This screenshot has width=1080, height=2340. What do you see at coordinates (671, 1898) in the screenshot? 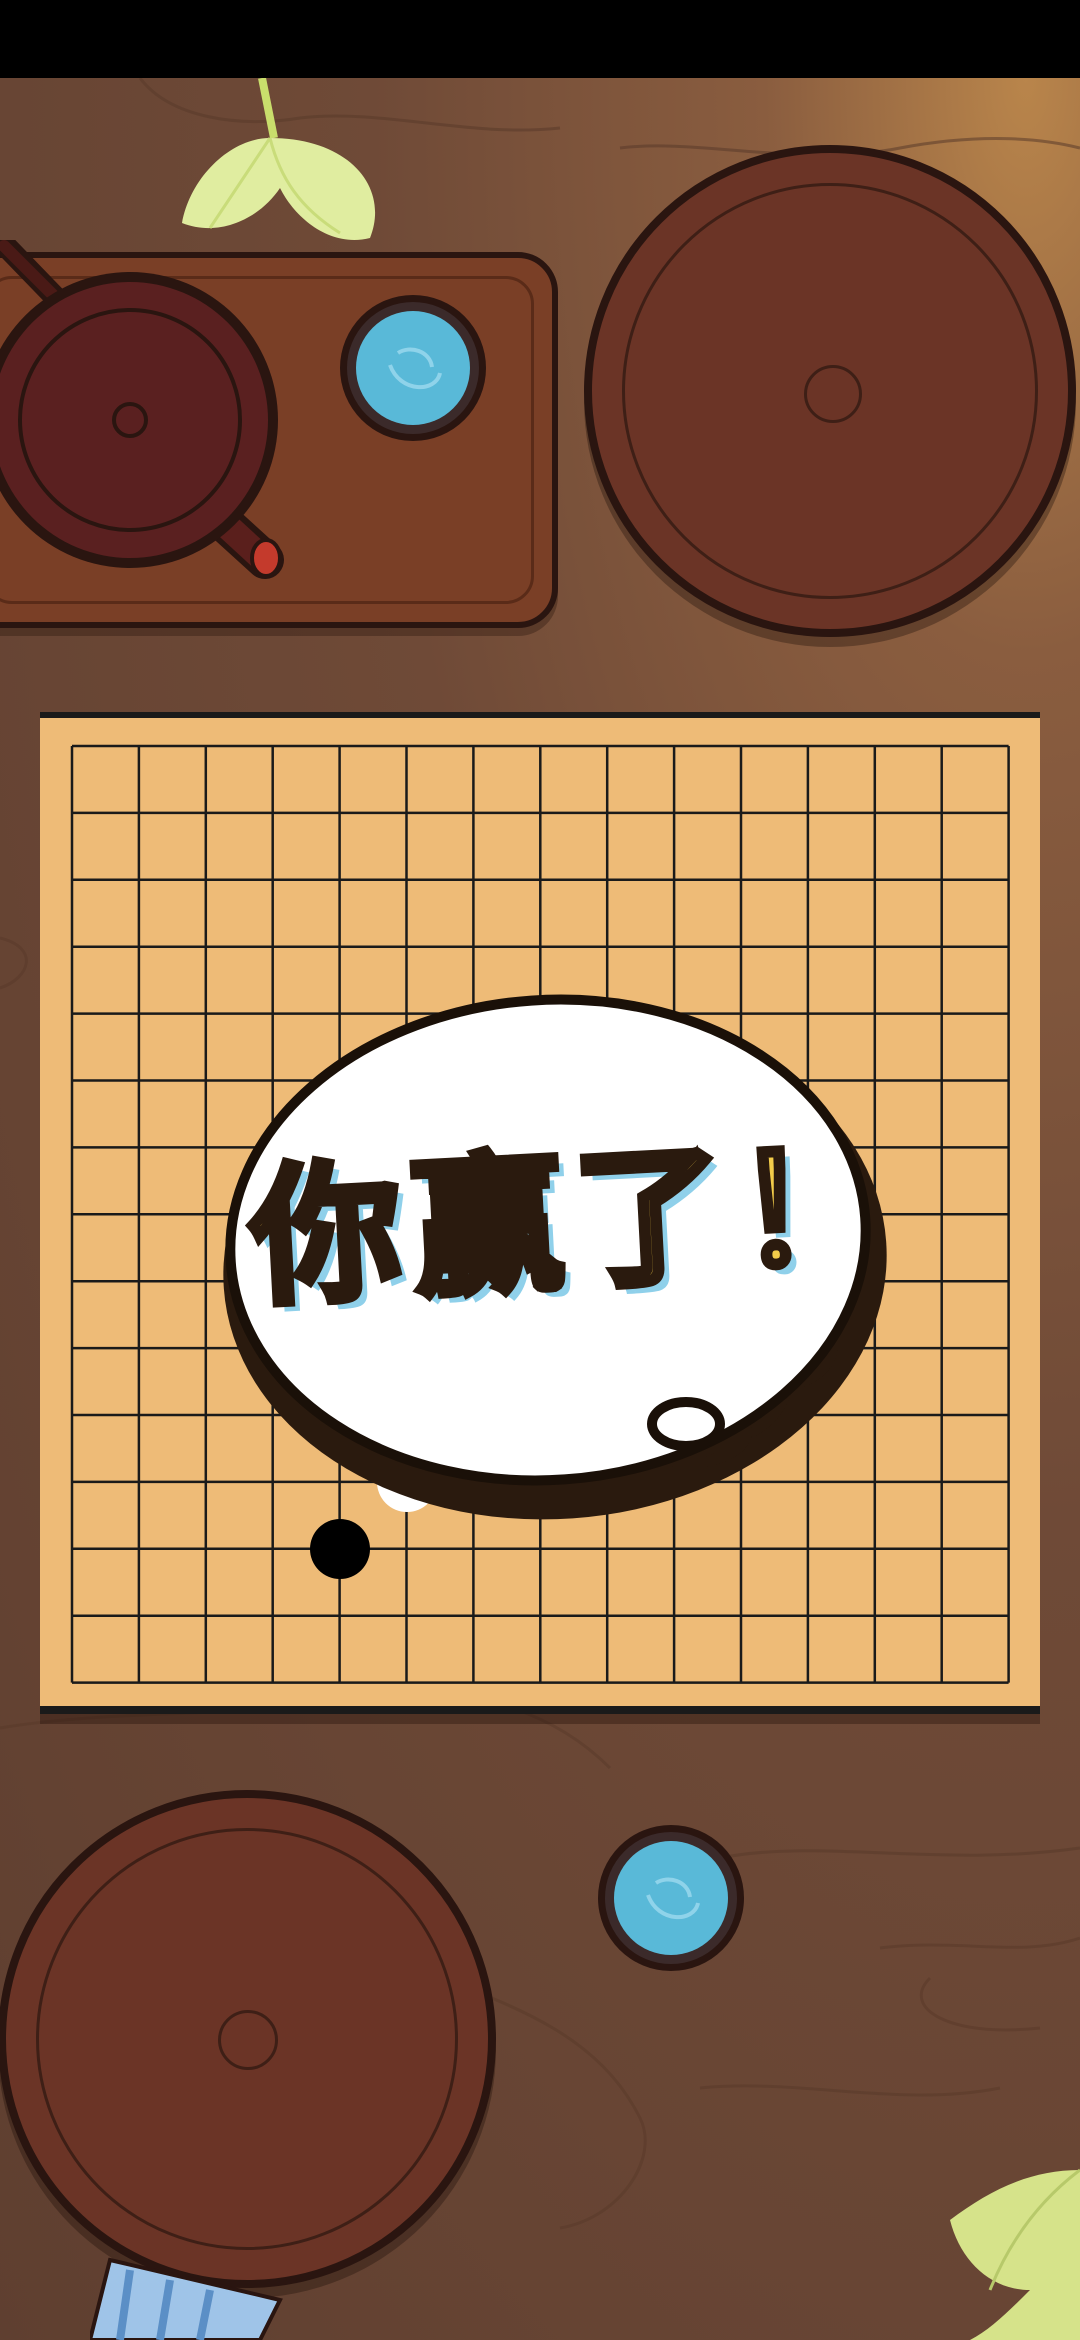
I see `tea-cup-icon-bottom` at bounding box center [671, 1898].